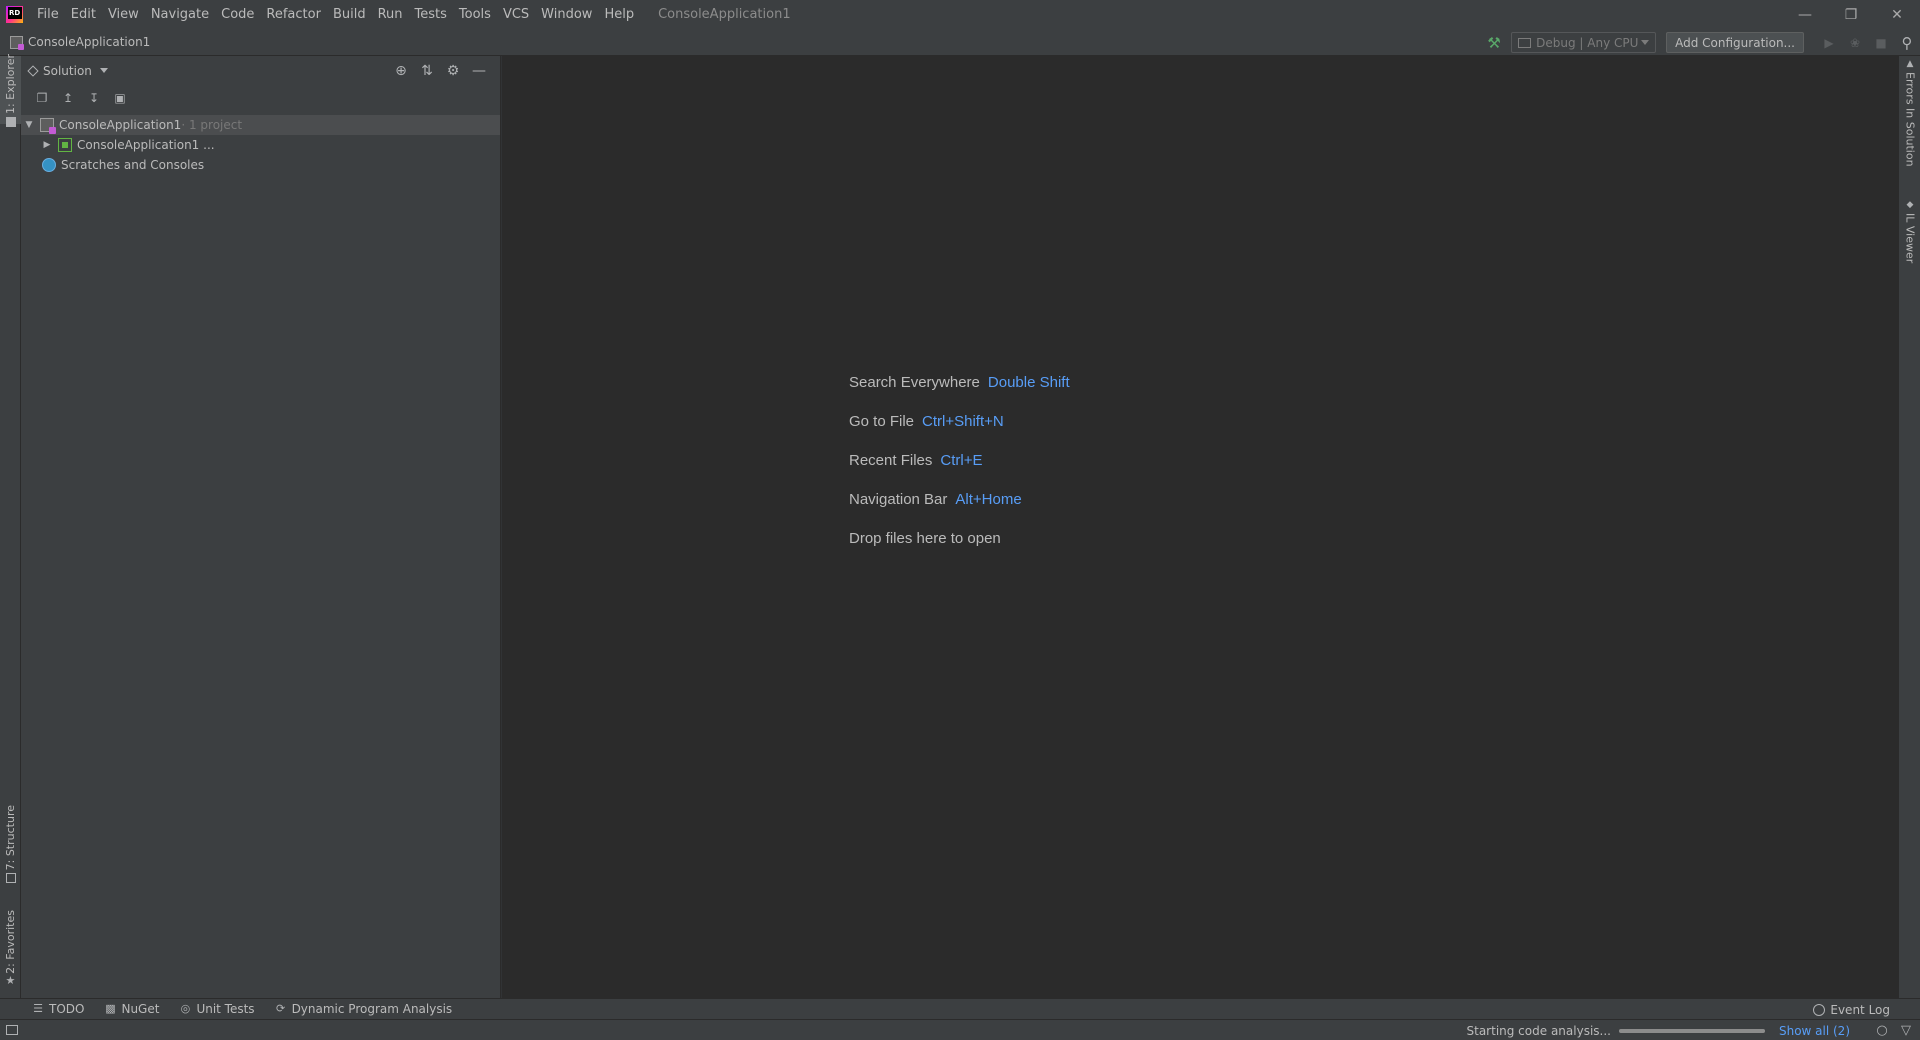 The image size is (1920, 1040). I want to click on search-icon: ⚲, so click(1907, 42).